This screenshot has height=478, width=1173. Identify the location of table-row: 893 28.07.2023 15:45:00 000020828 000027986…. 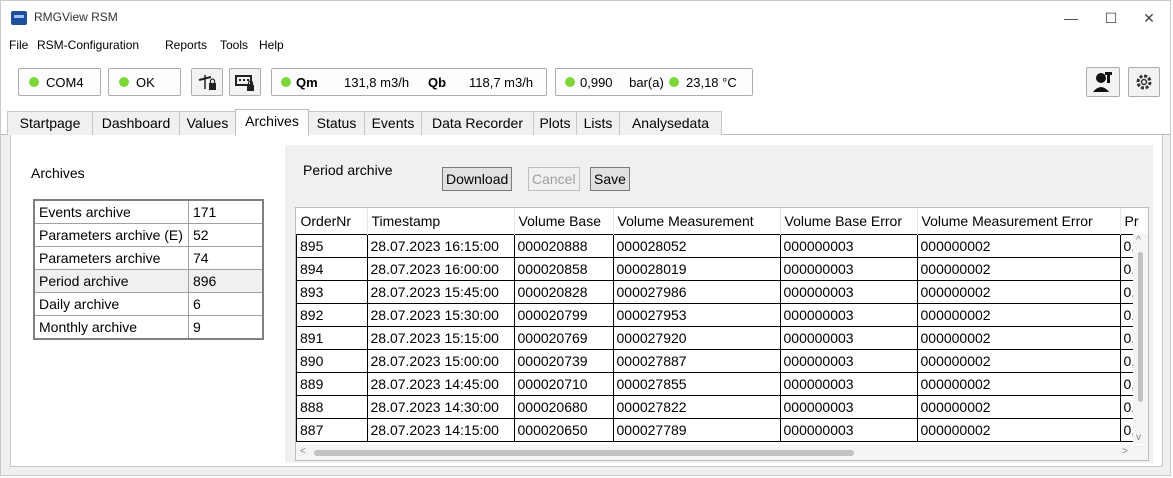
(722, 292).